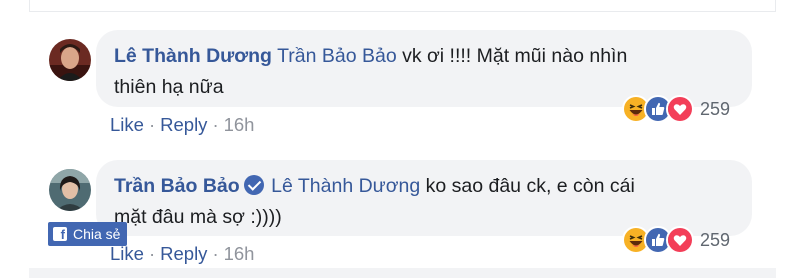 The width and height of the screenshot is (805, 278). Describe the element at coordinates (337, 56) in the screenshot. I see `comment-mention: Trần Bảo Bảo` at that location.